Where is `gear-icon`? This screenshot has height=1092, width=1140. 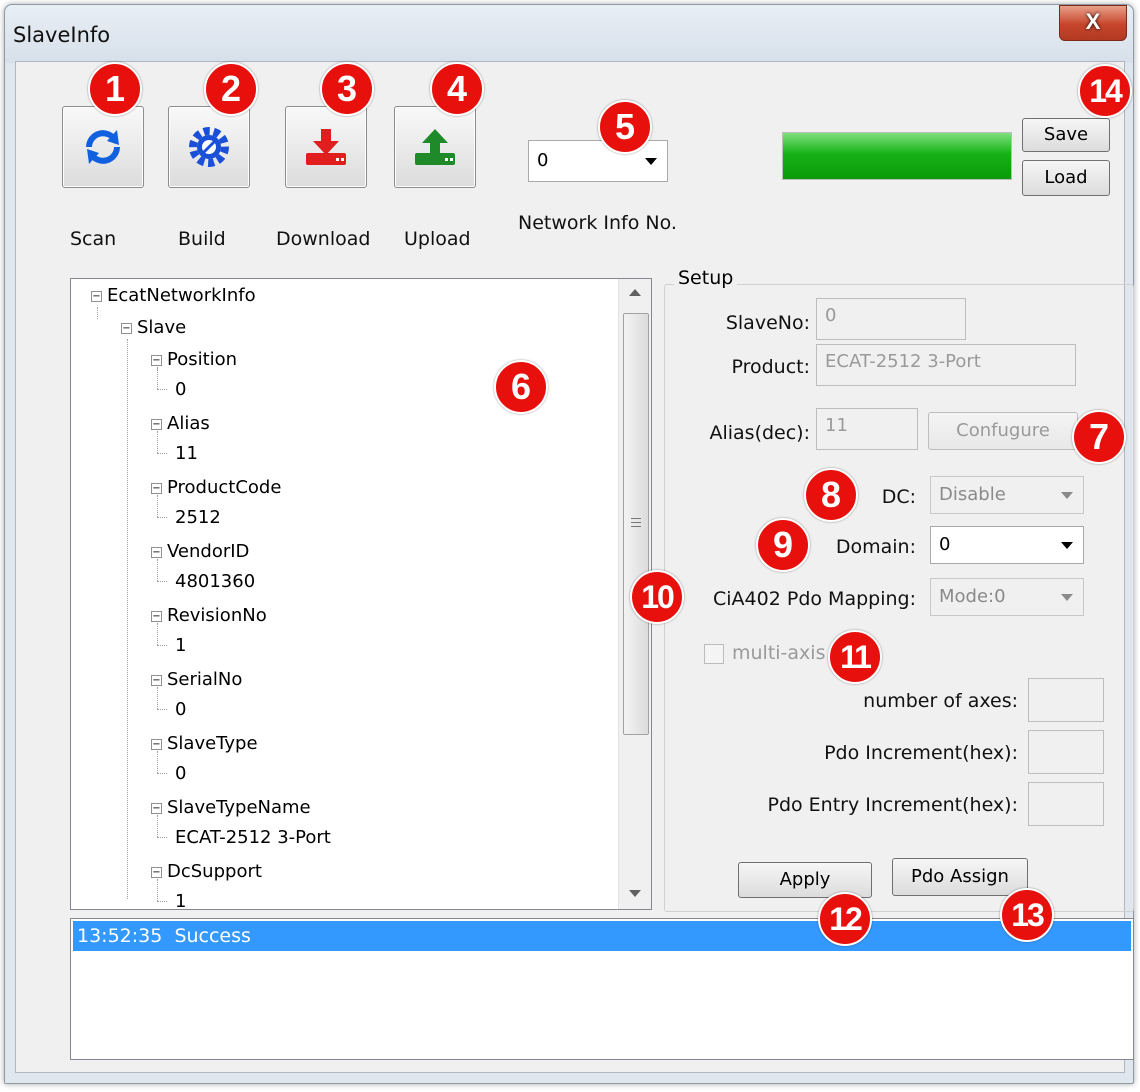 gear-icon is located at coordinates (209, 147).